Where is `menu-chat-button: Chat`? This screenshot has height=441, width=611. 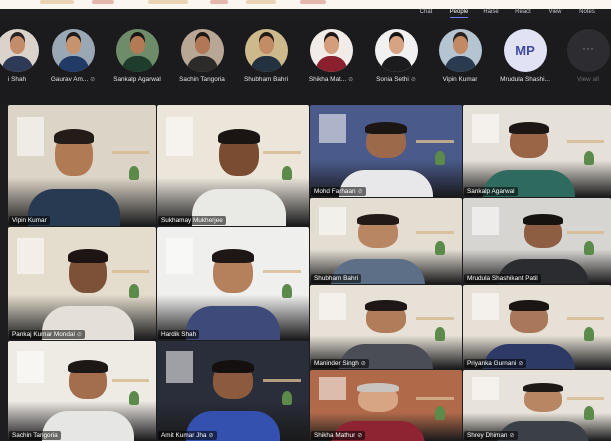
menu-chat-button: Chat is located at coordinates (426, 12).